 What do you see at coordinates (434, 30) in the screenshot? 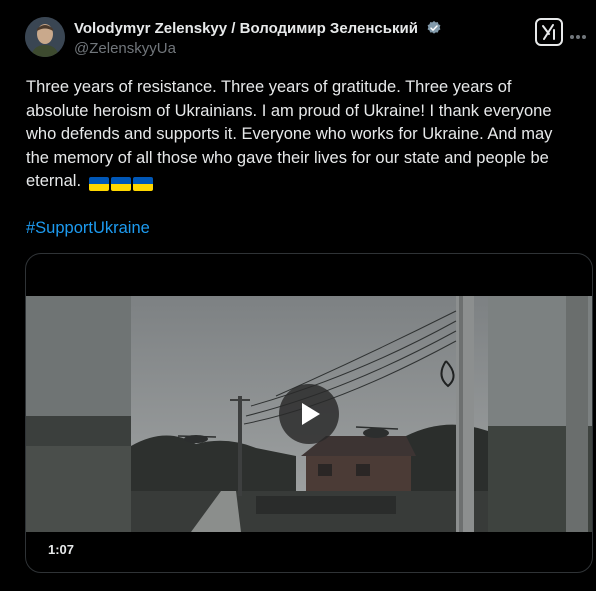
I see `verified-badge-icon` at bounding box center [434, 30].